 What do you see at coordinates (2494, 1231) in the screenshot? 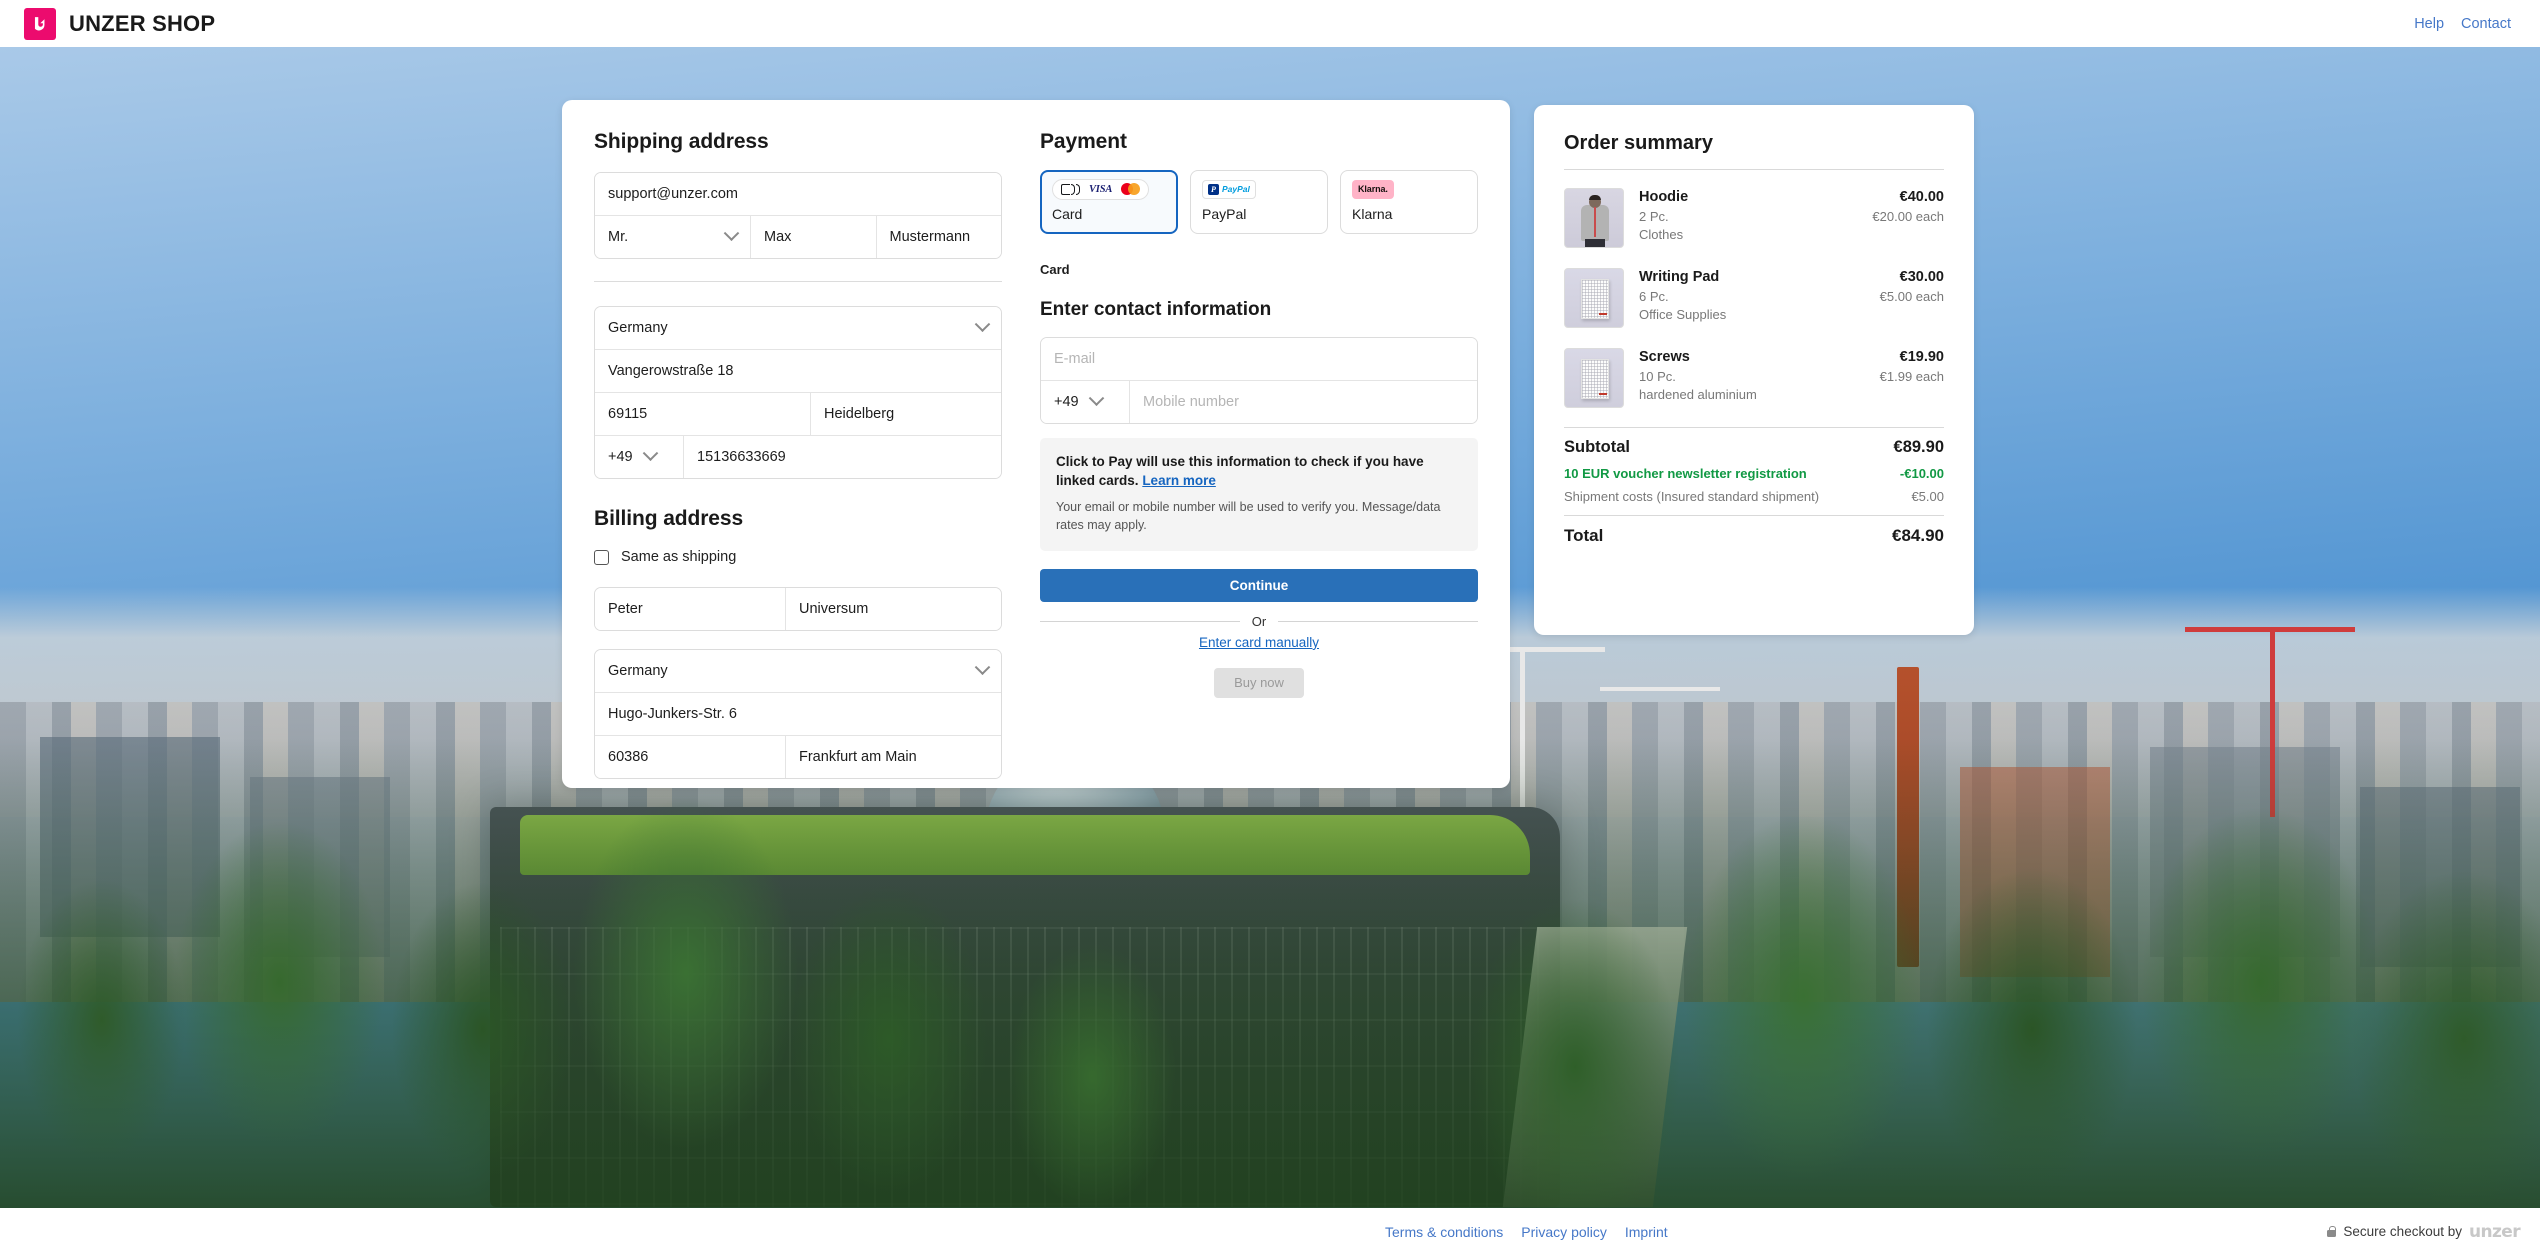
I see `unzer-wordmark: unzer` at bounding box center [2494, 1231].